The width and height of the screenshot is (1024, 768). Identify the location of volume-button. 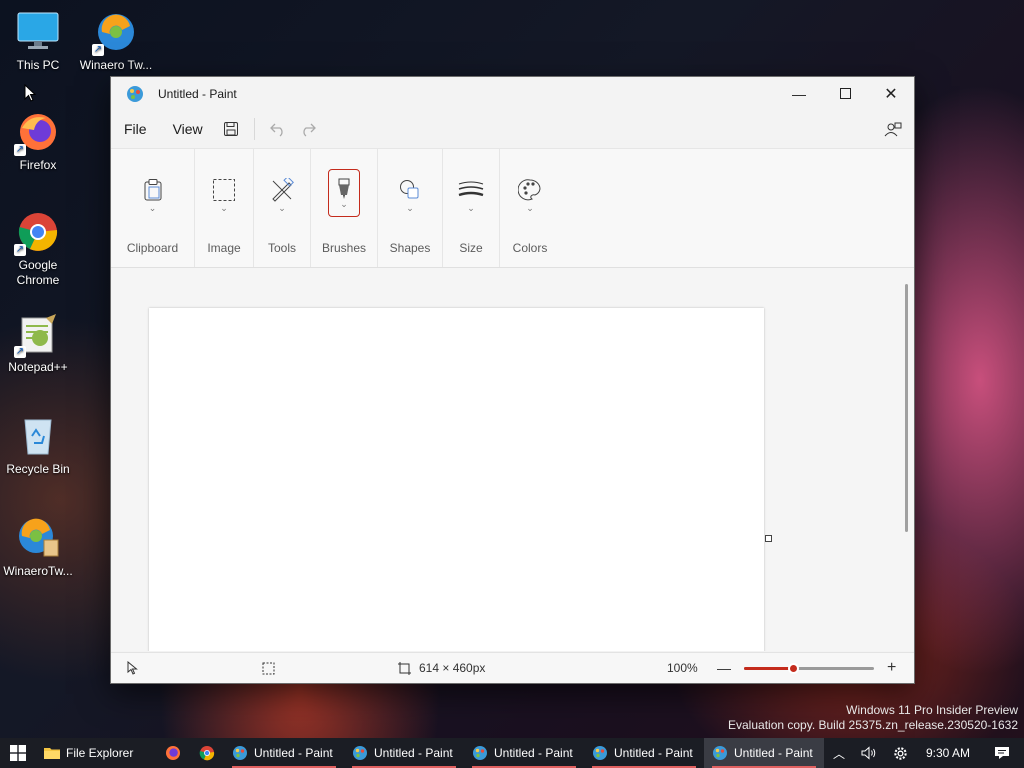
(869, 753).